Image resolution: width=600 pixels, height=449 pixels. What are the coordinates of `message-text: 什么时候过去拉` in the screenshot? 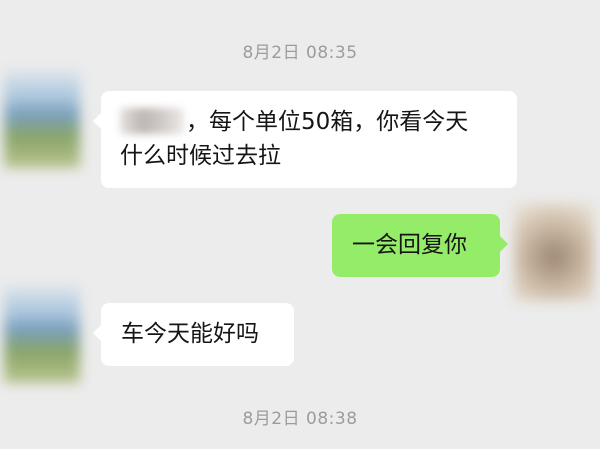 It's located at (200, 156).